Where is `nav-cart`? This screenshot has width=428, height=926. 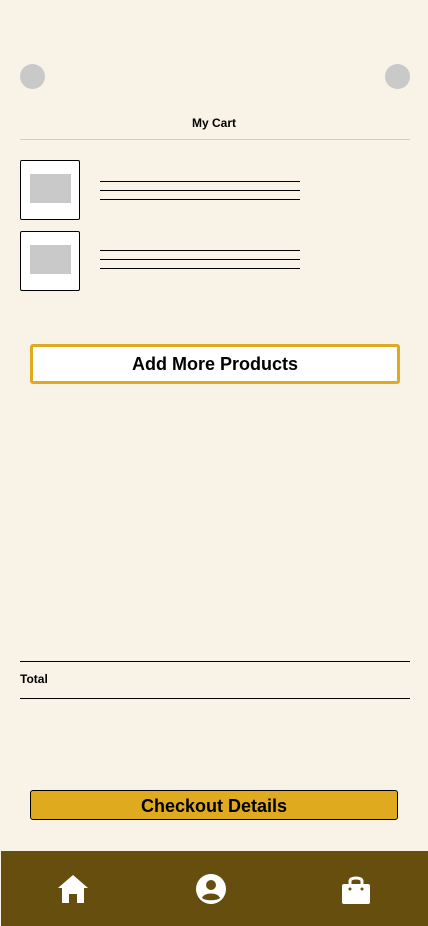
nav-cart is located at coordinates (356, 889).